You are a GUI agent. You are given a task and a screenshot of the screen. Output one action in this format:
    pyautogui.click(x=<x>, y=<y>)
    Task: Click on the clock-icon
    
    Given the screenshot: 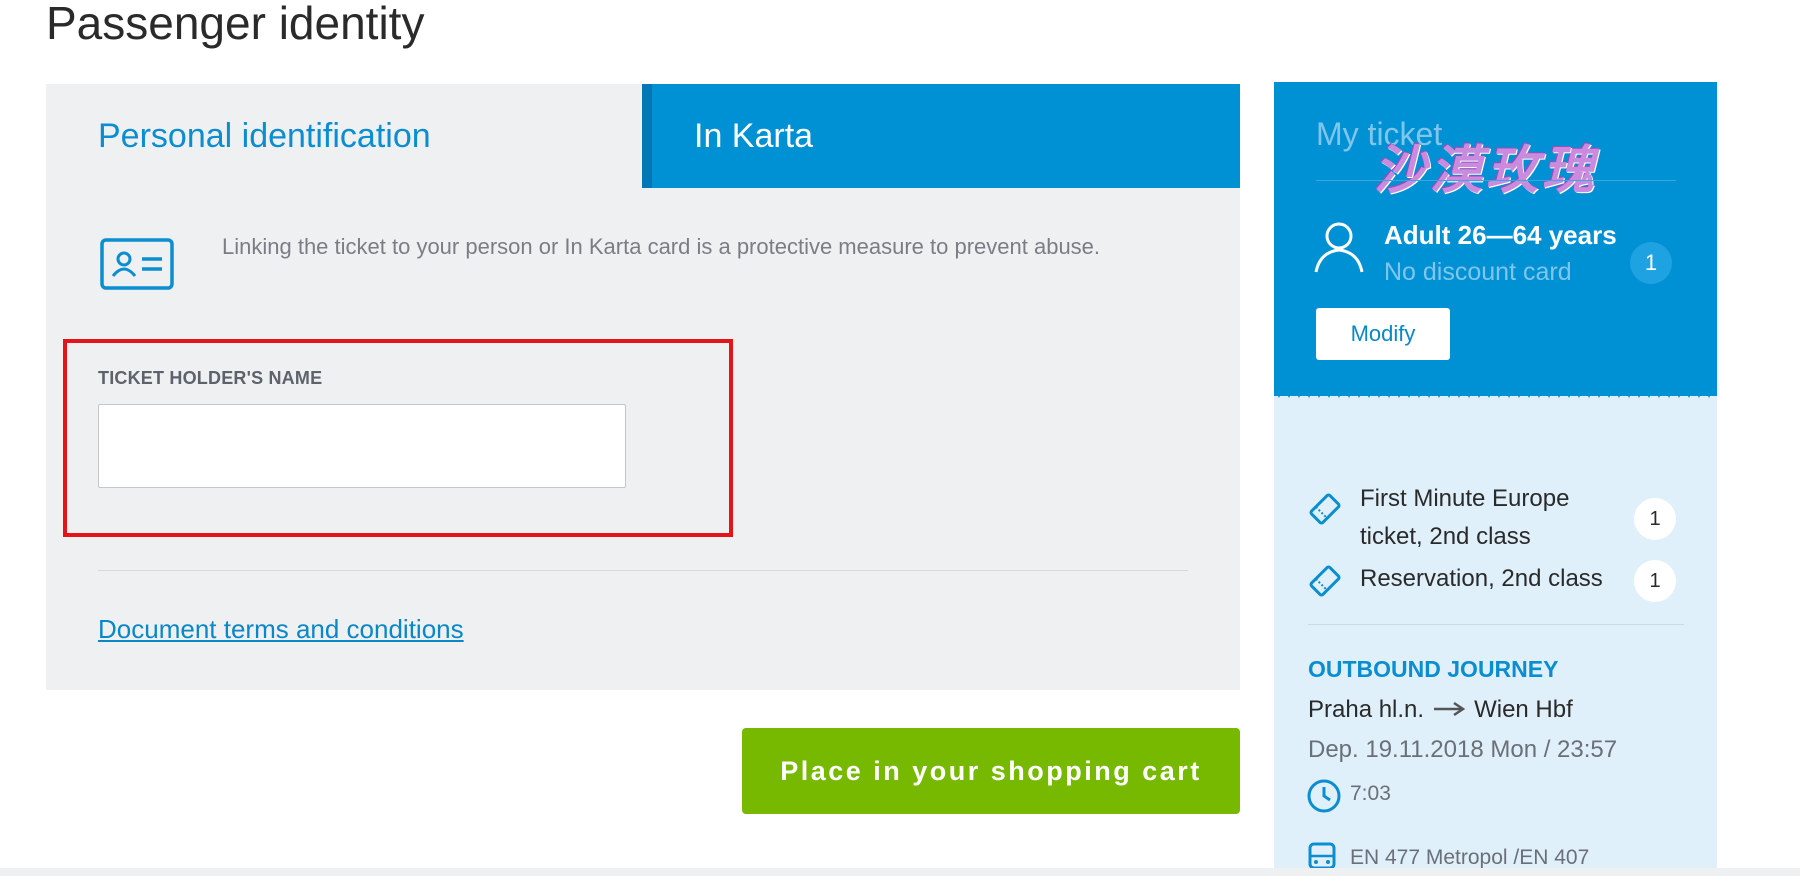 What is the action you would take?
    pyautogui.click(x=1324, y=796)
    